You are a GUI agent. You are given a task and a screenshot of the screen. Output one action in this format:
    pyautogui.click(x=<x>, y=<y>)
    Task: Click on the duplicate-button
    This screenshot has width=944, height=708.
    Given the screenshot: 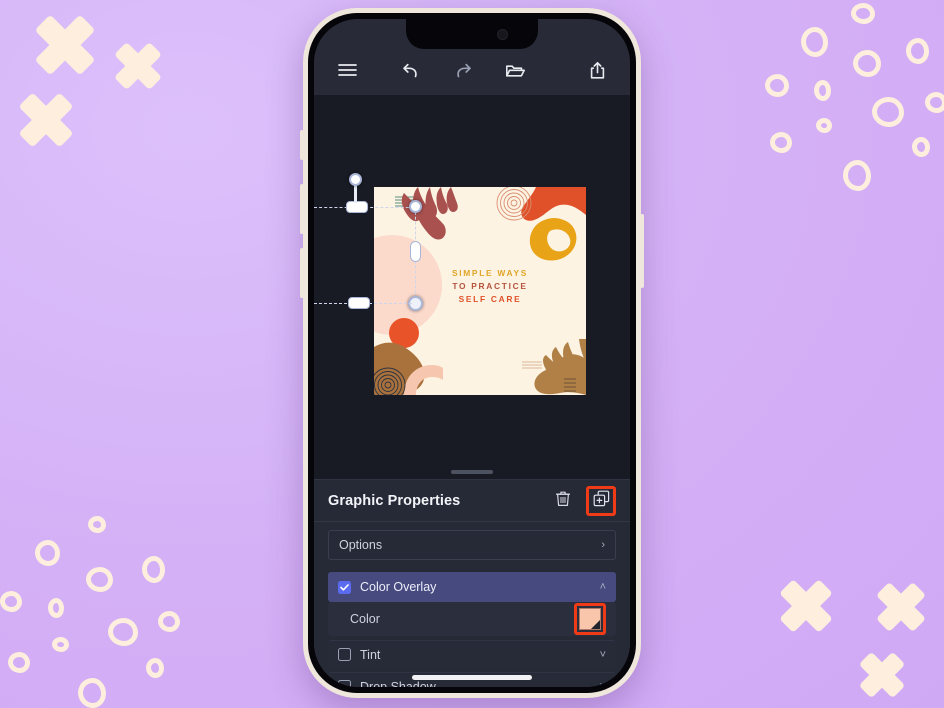 What is the action you would take?
    pyautogui.click(x=601, y=500)
    